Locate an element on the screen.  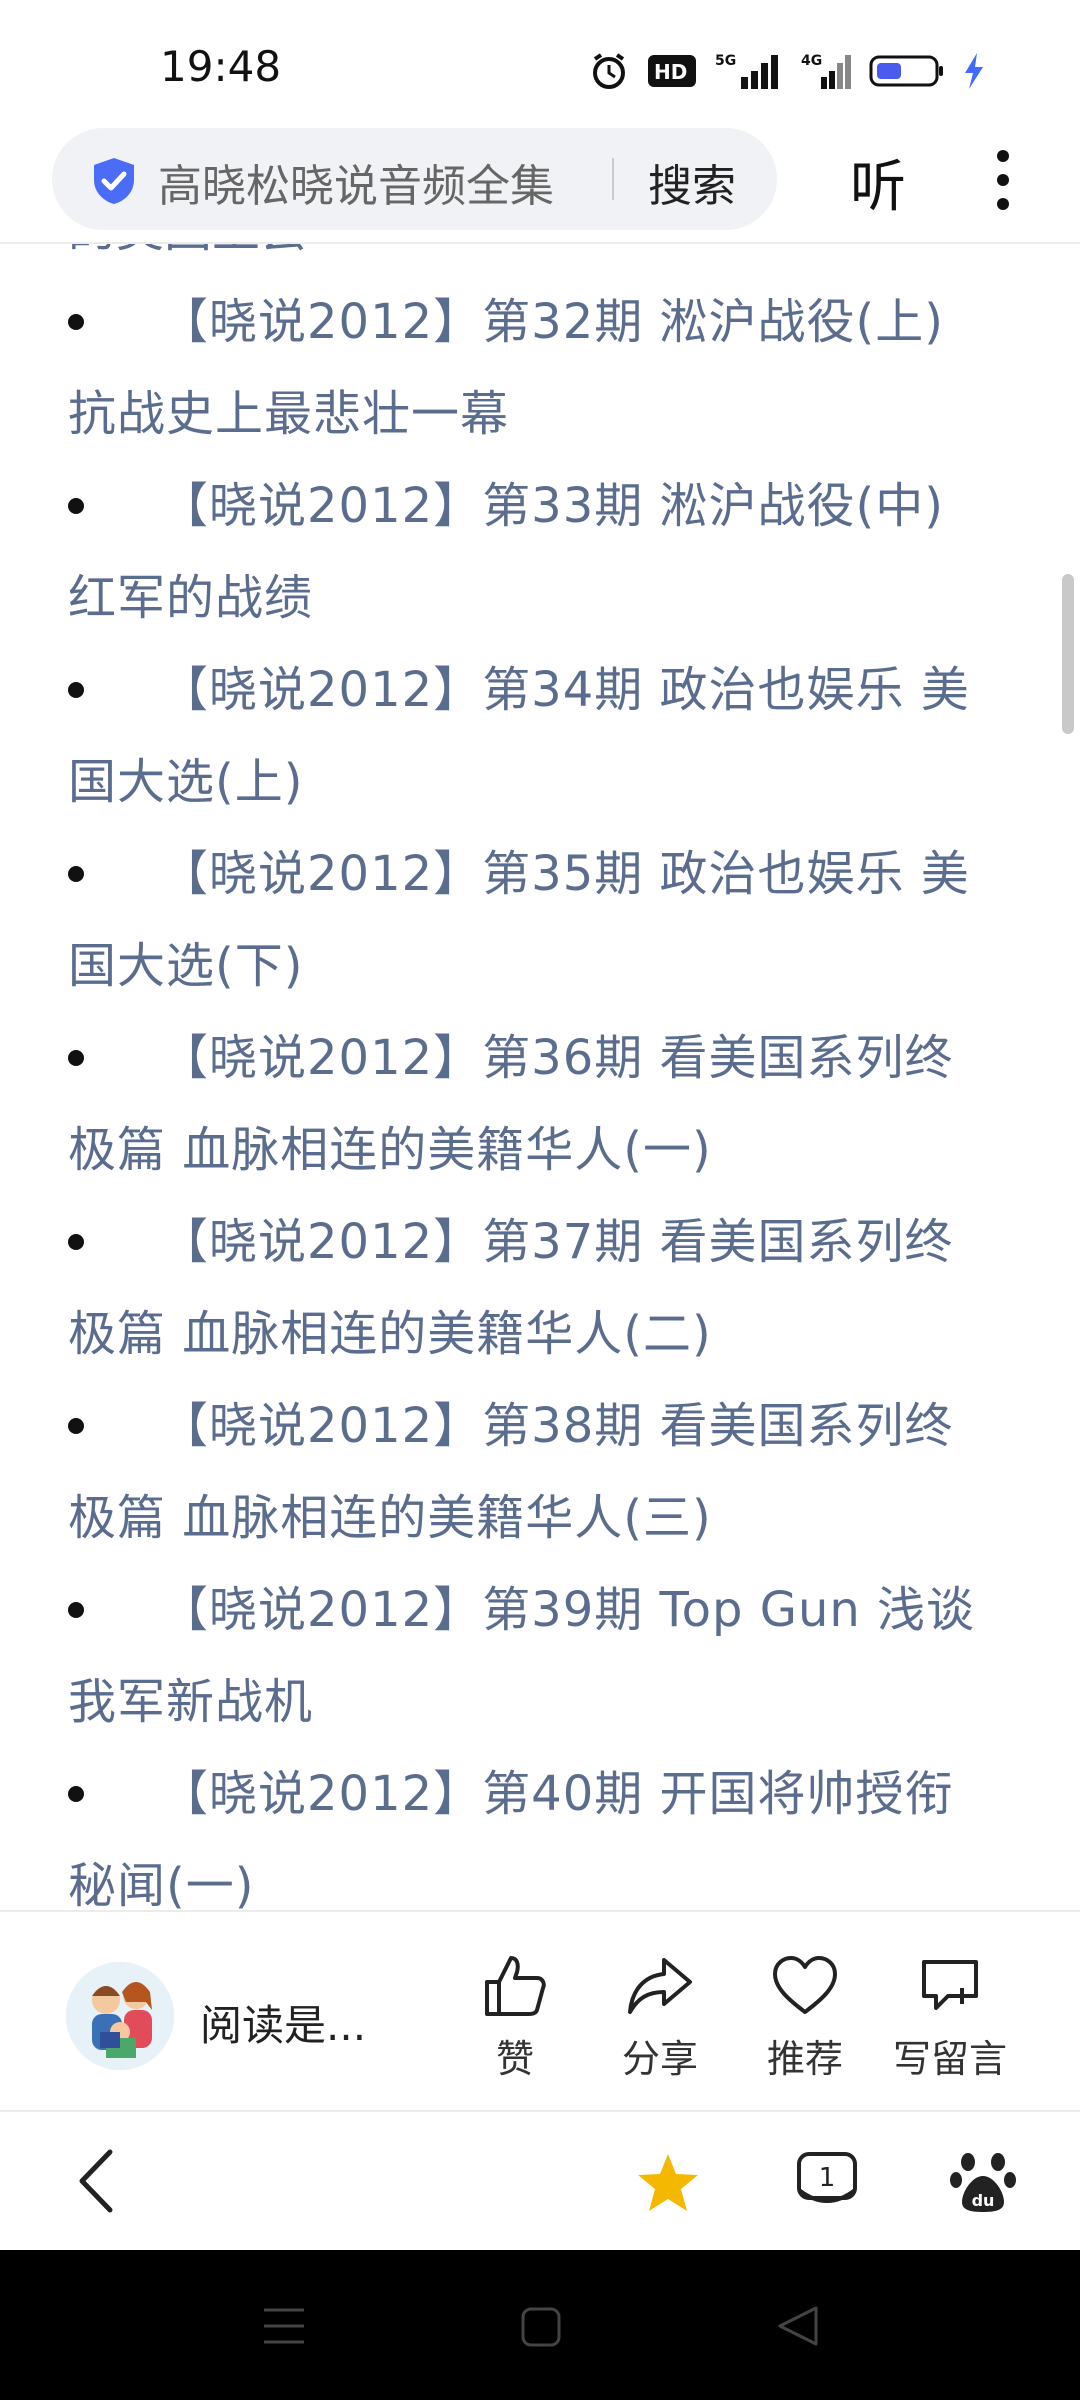
share-label: 分享 is located at coordinates (659, 2059).